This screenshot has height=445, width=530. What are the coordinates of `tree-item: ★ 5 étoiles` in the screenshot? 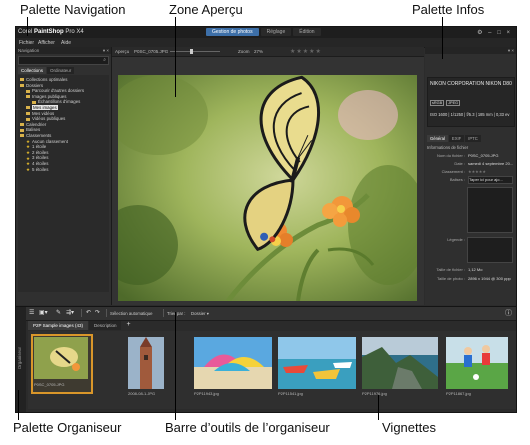 It's located at (63, 170).